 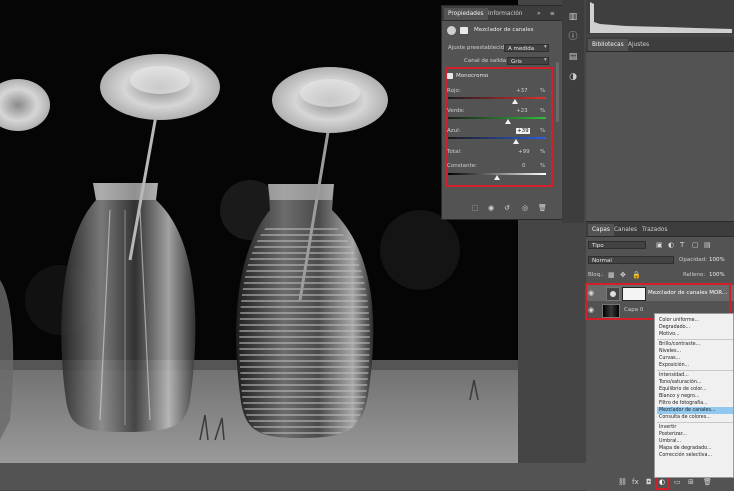 What do you see at coordinates (486, 61) in the screenshot?
I see `output-channel-label: Canal de salida:` at bounding box center [486, 61].